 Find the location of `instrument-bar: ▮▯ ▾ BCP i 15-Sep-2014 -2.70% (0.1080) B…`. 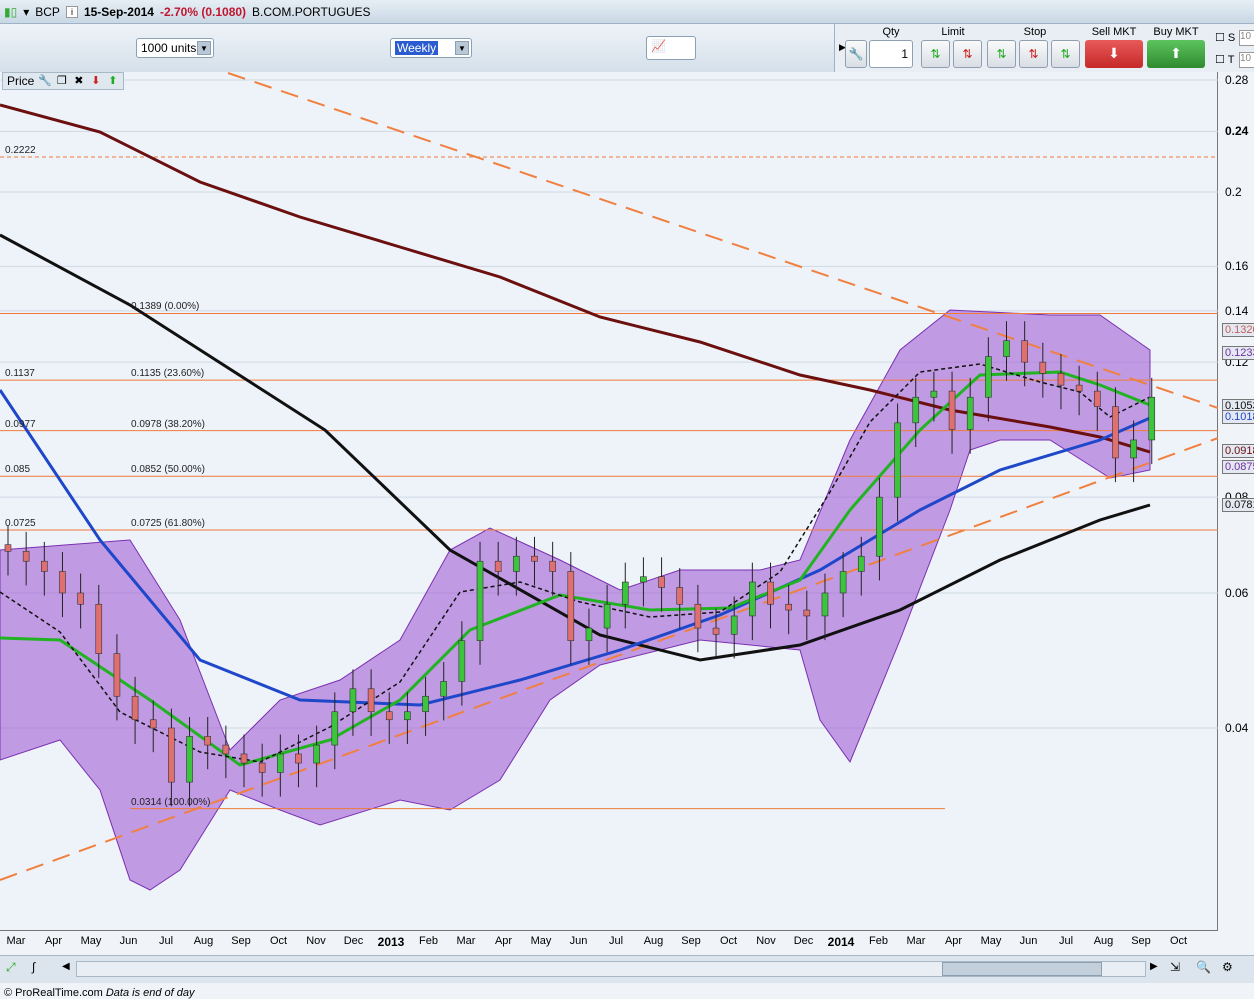

instrument-bar: ▮▯ ▾ BCP i 15-Sep-2014 -2.70% (0.1080) B… is located at coordinates (627, 12).